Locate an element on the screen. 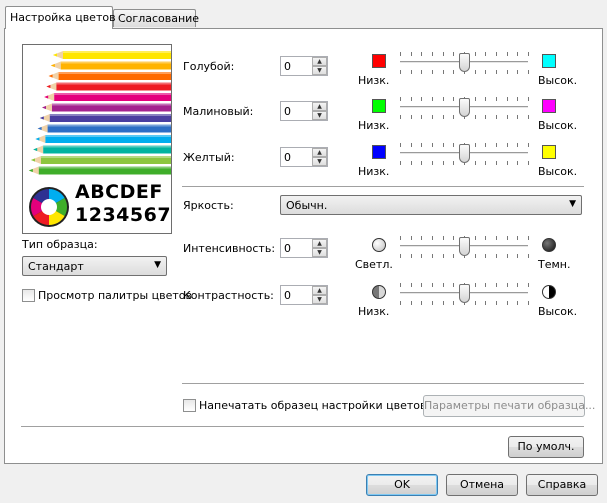 Image resolution: width=607 pixels, height=503 pixels. help-button: Справка is located at coordinates (562, 485).